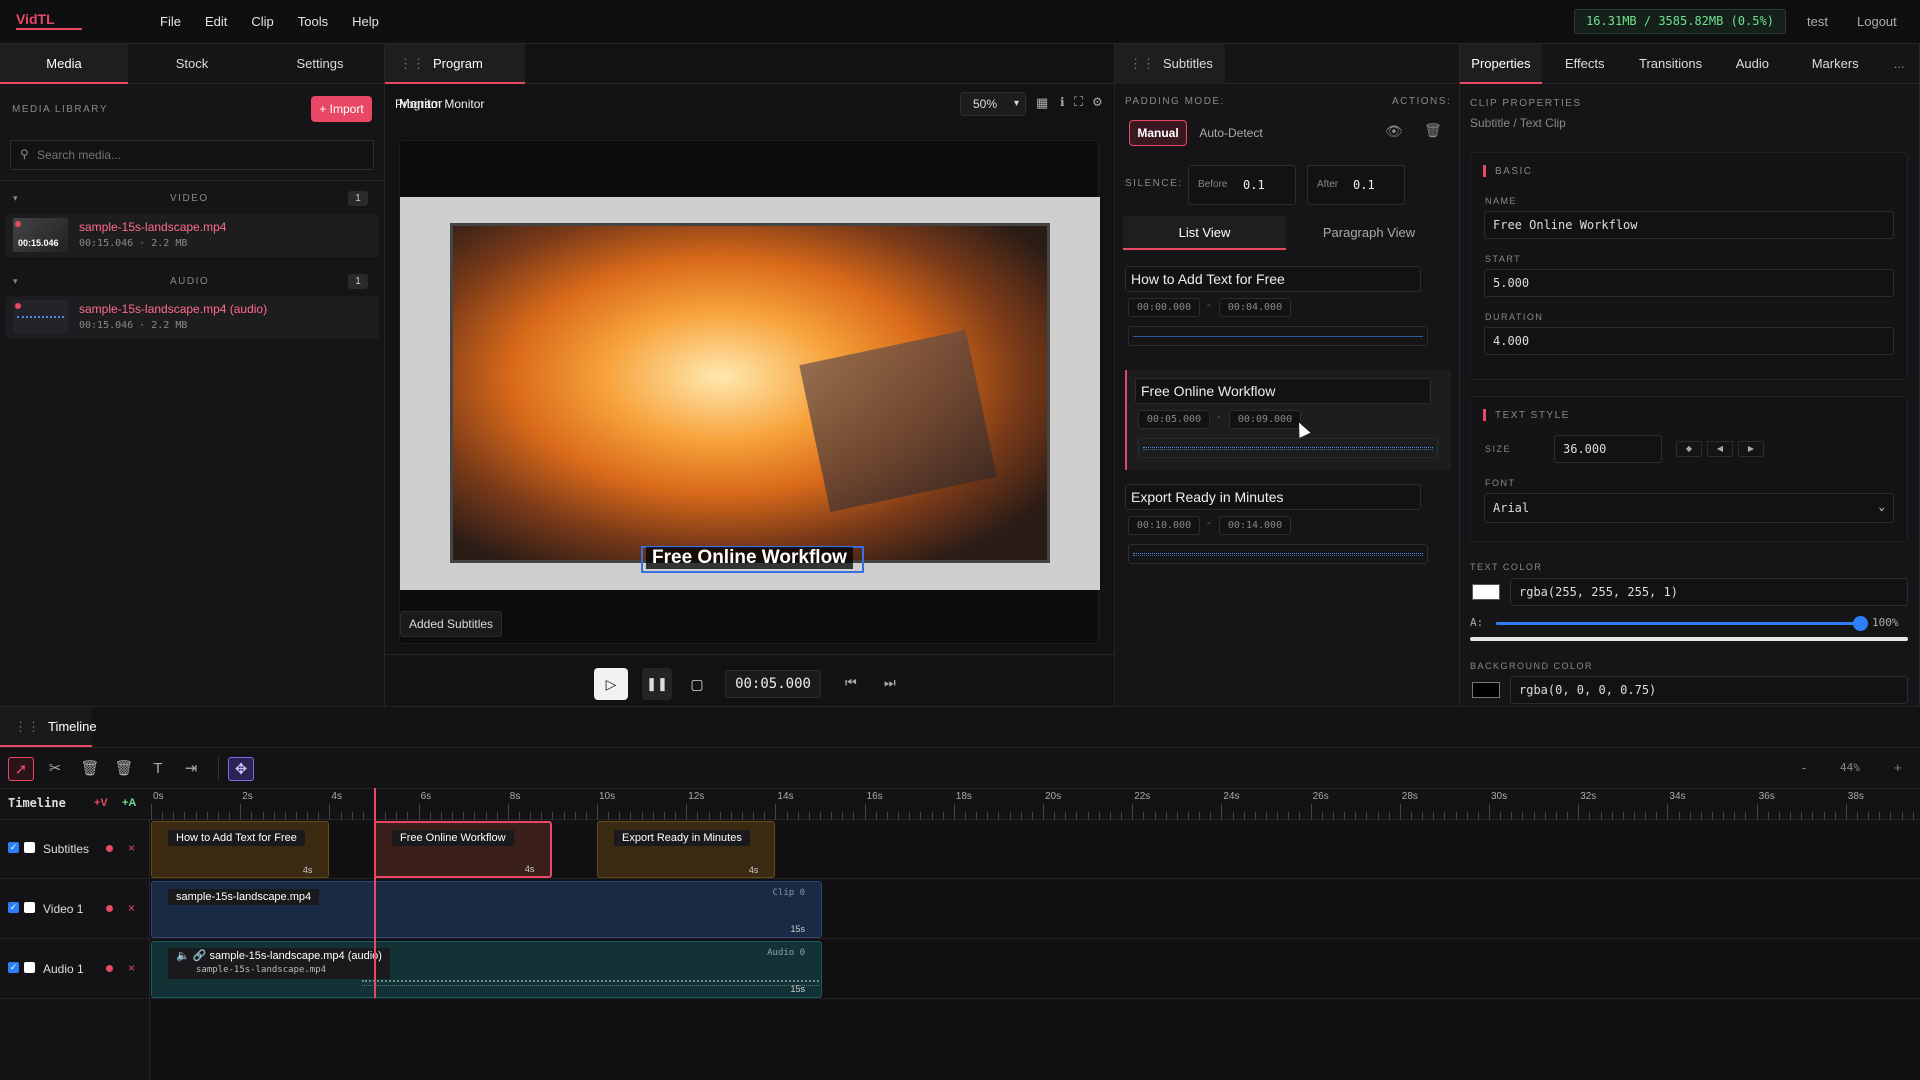 The height and width of the screenshot is (1080, 1920). Describe the element at coordinates (1231, 133) in the screenshot. I see `auto-detect-button: Auto-Detect` at that location.